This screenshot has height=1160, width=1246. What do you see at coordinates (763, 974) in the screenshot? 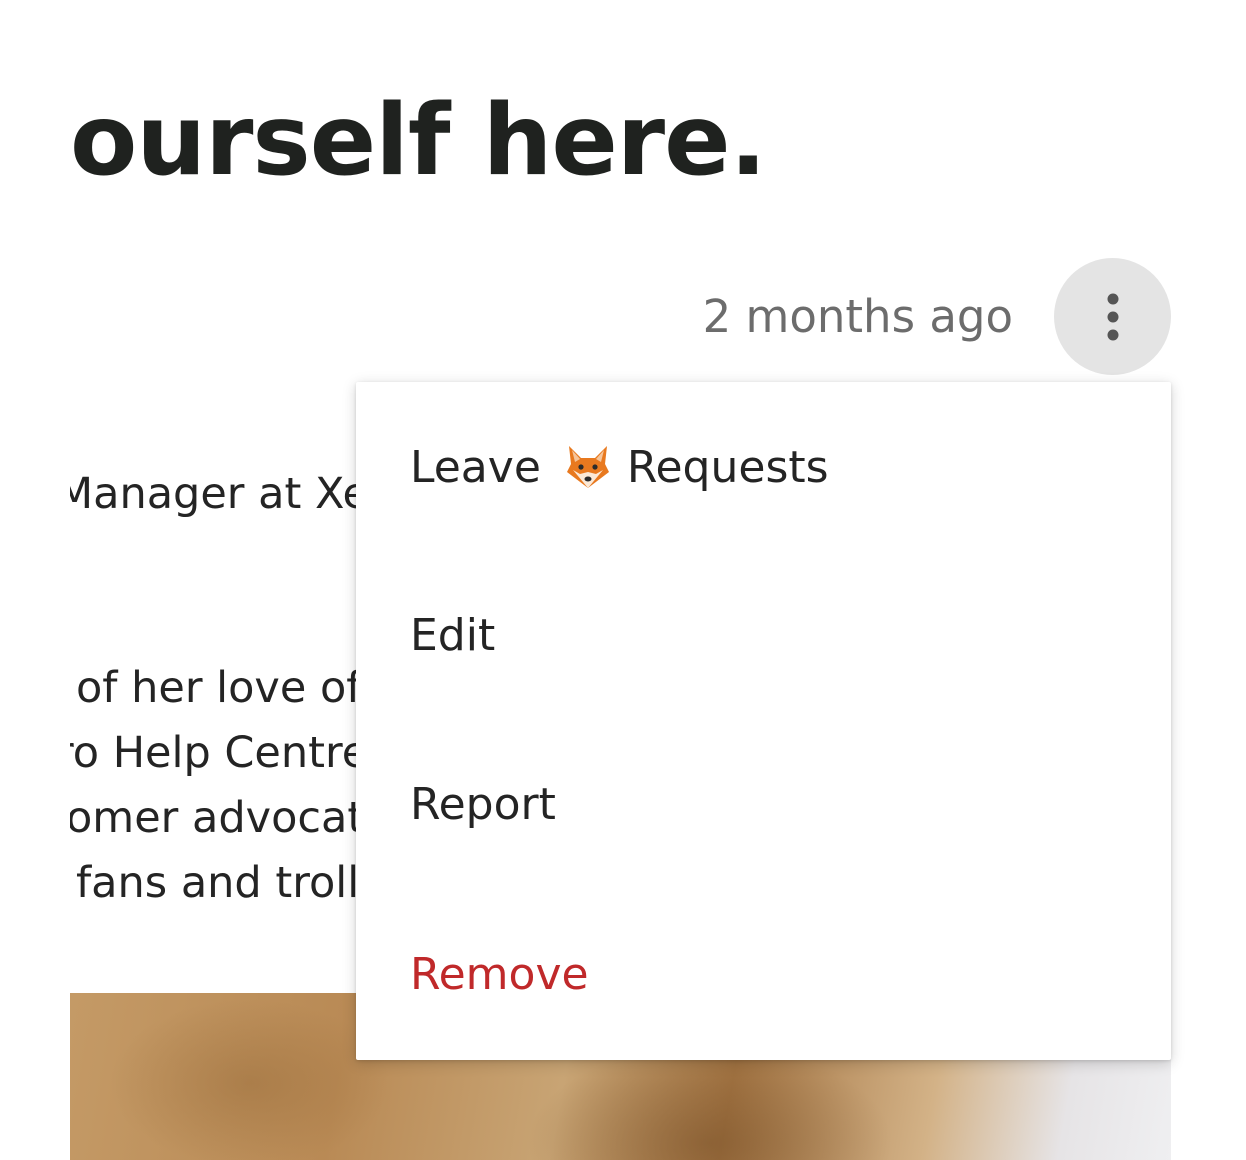
I see `menu-item-remove: Remove` at bounding box center [763, 974].